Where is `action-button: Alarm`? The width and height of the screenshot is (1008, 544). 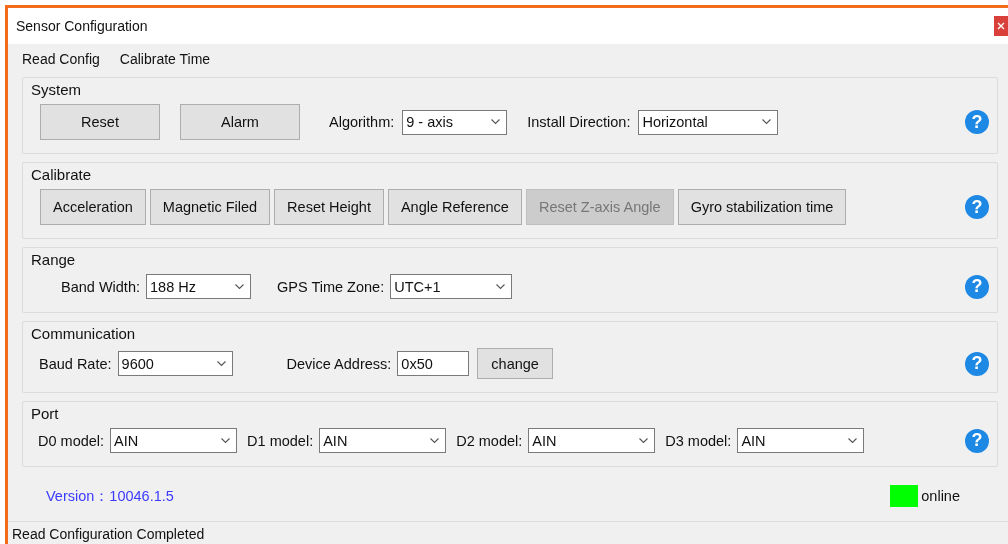
action-button: Alarm is located at coordinates (240, 122).